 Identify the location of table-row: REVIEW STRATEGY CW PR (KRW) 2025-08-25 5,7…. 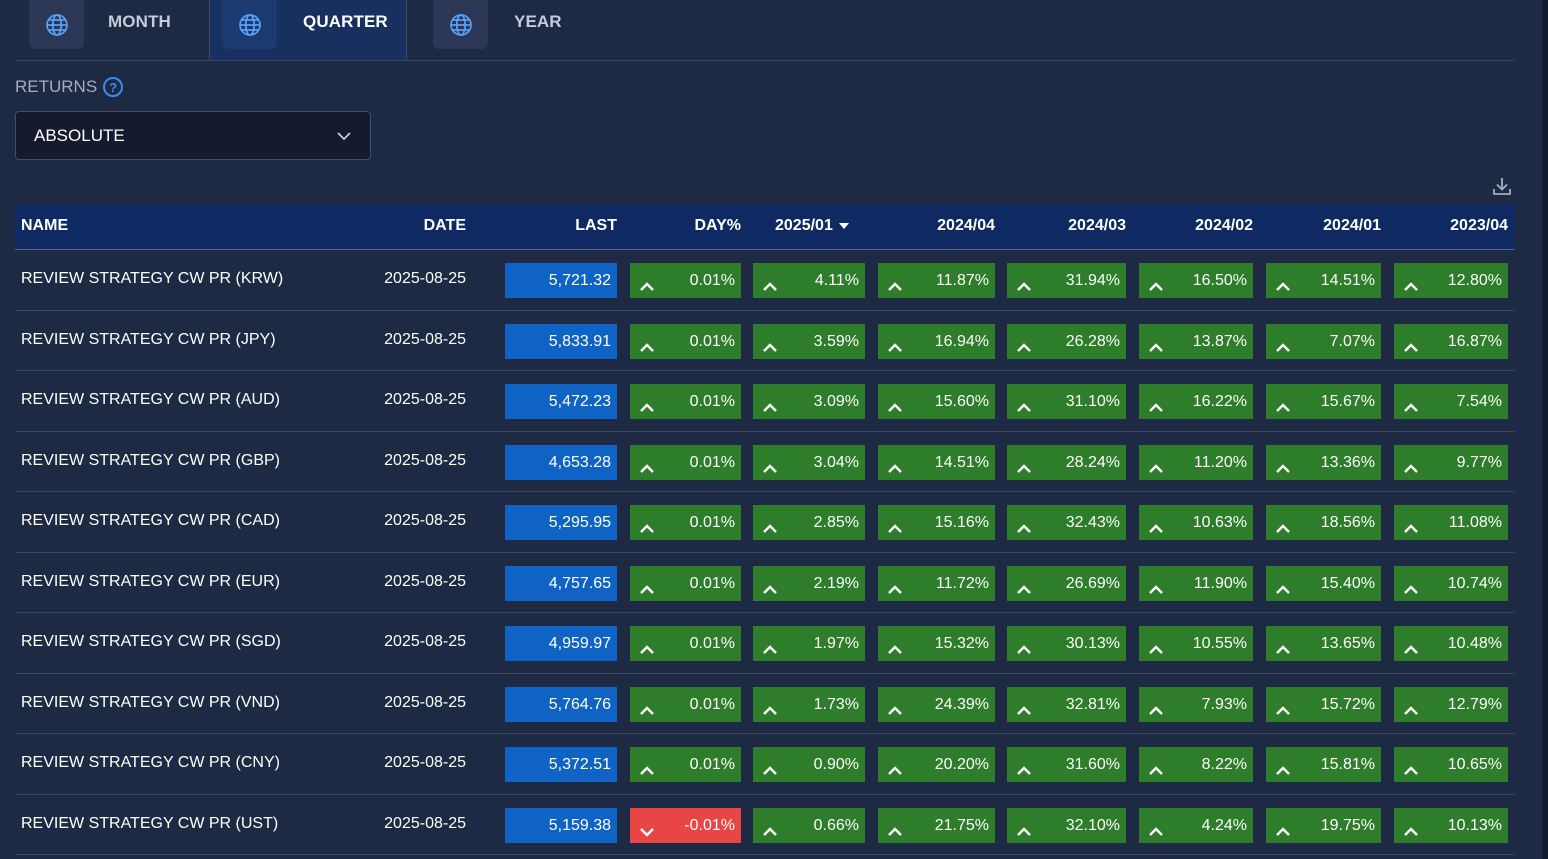
(765, 280).